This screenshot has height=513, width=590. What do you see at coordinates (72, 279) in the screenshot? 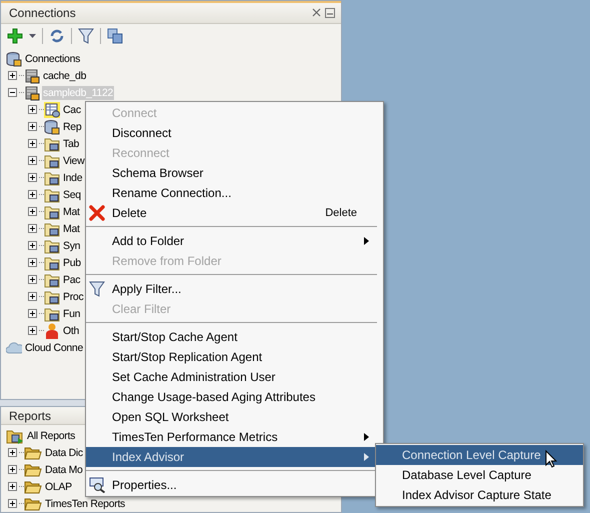
I see `tree-item: Pac` at bounding box center [72, 279].